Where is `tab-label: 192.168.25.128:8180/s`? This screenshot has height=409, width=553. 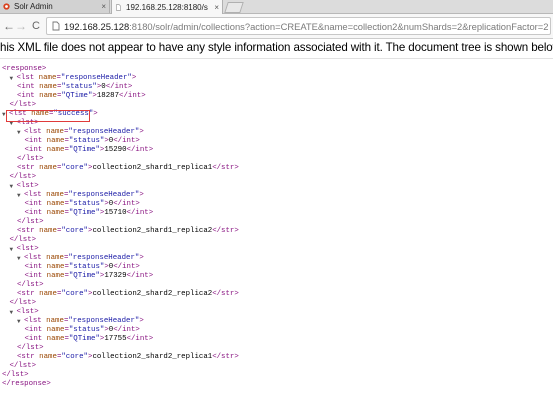 tab-label: 192.168.25.128:8180/s is located at coordinates (167, 7).